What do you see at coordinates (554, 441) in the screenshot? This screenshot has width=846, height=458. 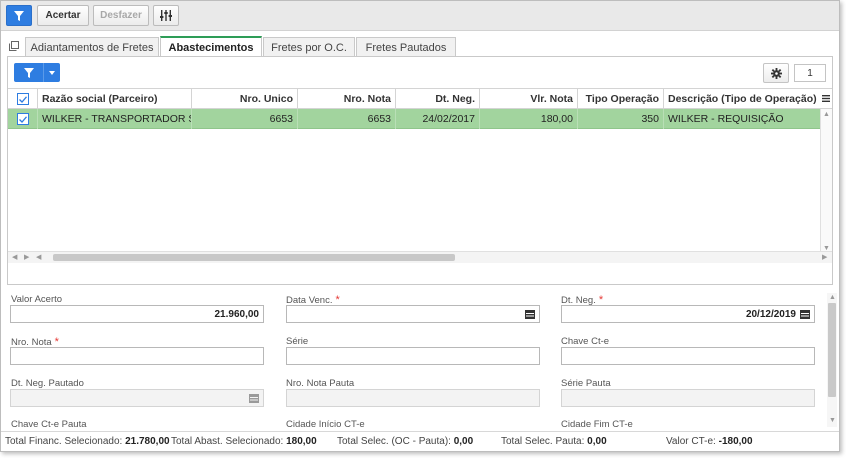 I see `total-selec-pauta: Total Selec. Pauta: 0,00` at bounding box center [554, 441].